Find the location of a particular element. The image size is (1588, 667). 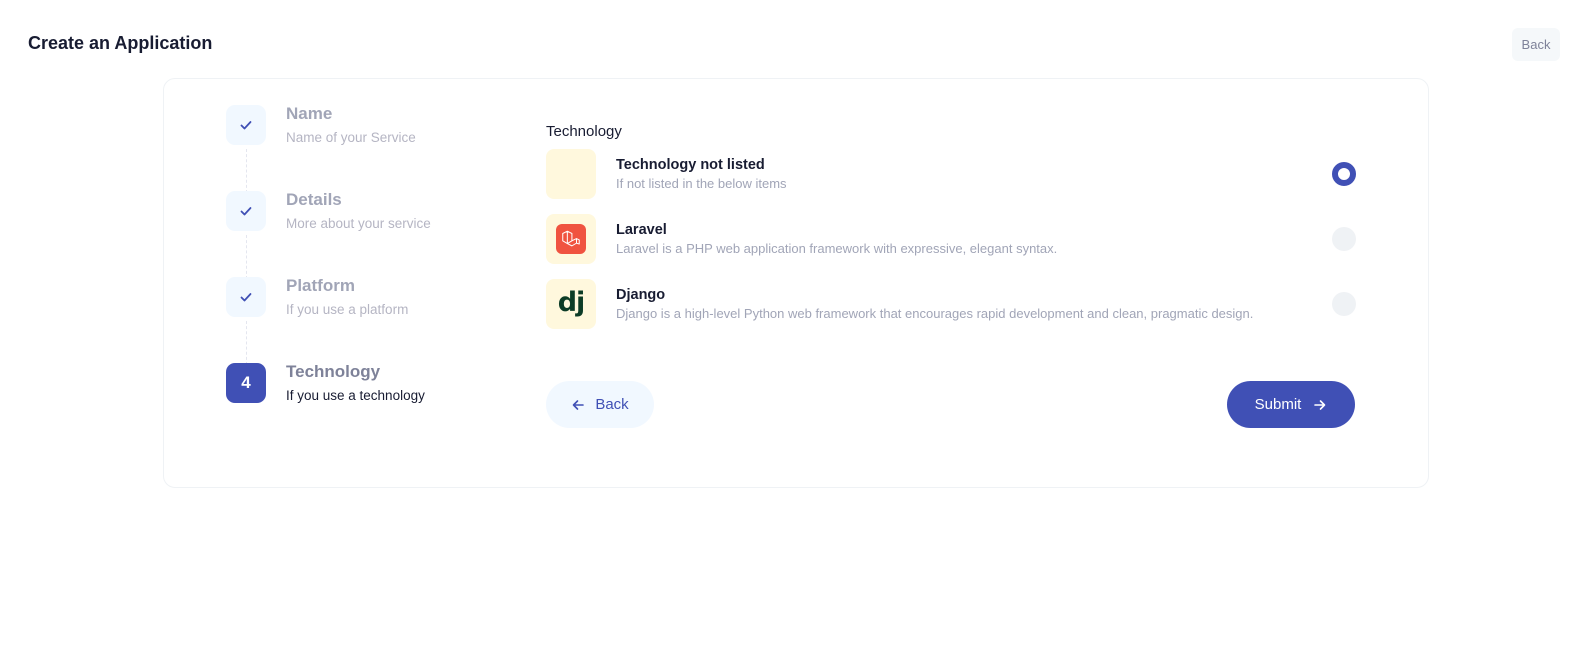

submit-button-label: Submit is located at coordinates (1278, 404).